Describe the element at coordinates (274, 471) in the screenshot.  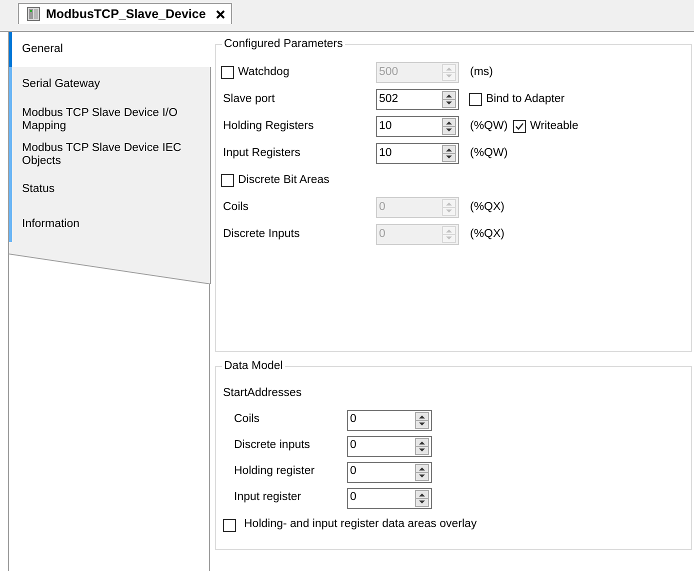
I see `field-label: Holding register` at that location.